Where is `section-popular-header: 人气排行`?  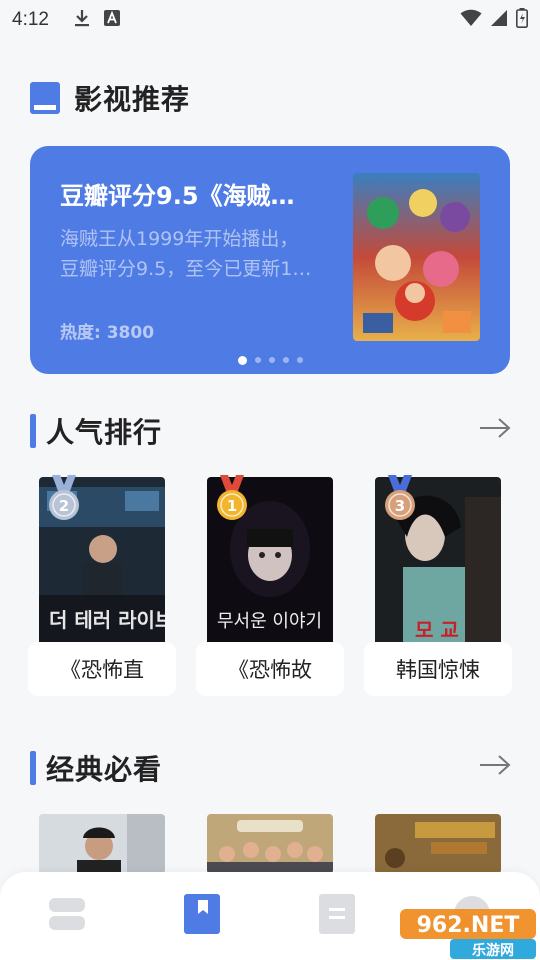
section-popular-header: 人气排行 is located at coordinates (96, 431).